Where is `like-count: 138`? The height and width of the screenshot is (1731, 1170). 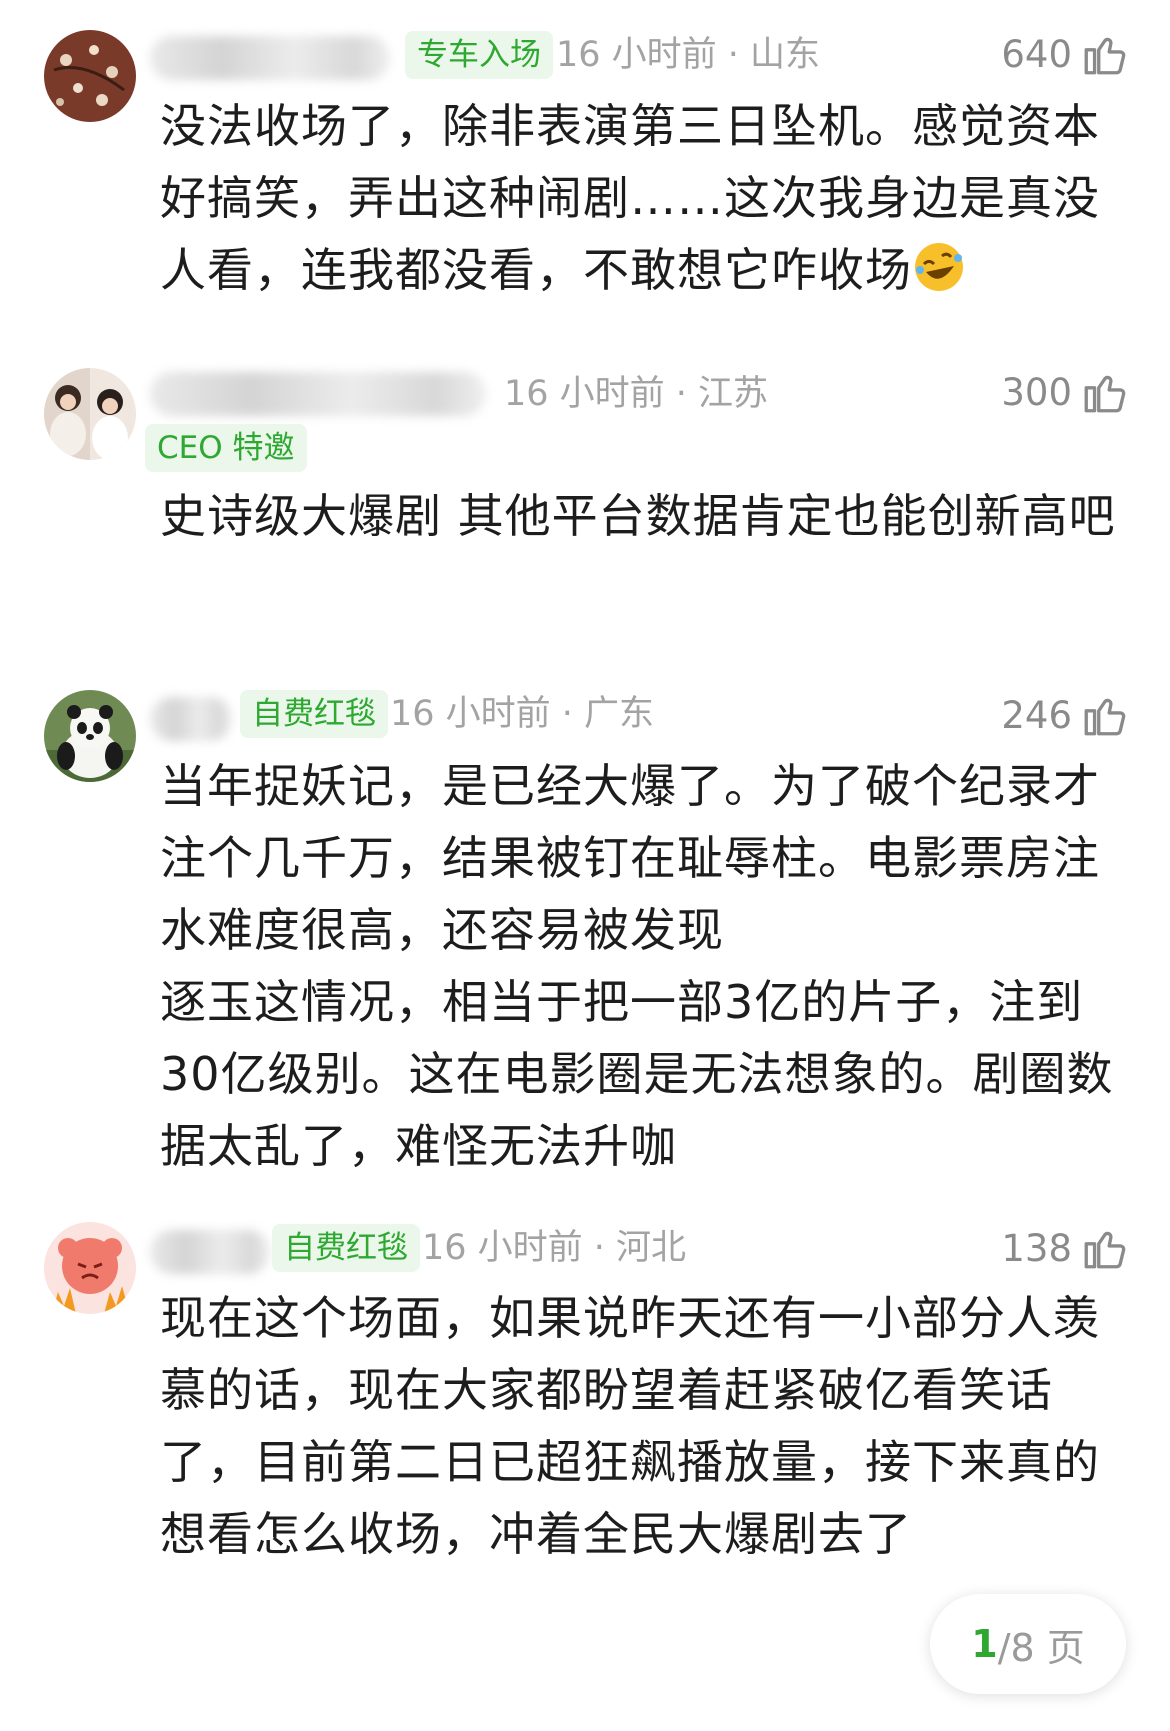 like-count: 138 is located at coordinates (1036, 1248).